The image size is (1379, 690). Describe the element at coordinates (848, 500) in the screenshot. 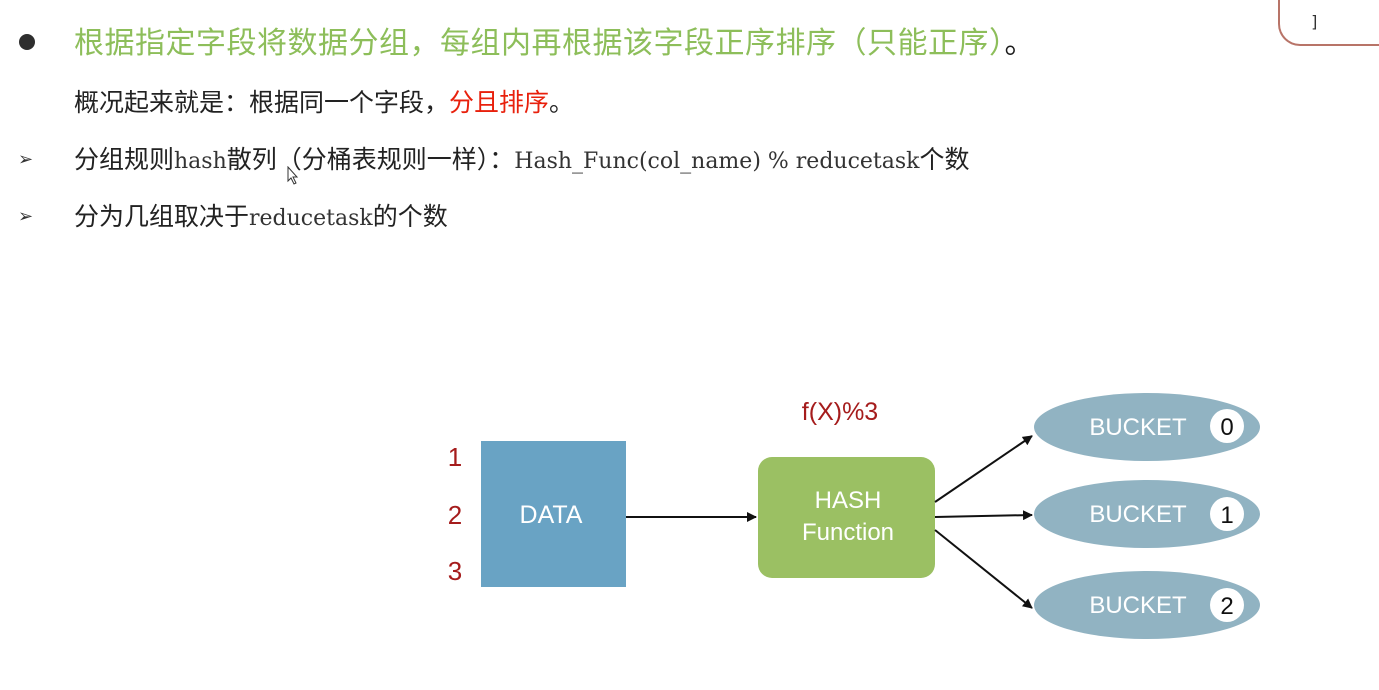

I see `hash-label-line1: HASH` at that location.